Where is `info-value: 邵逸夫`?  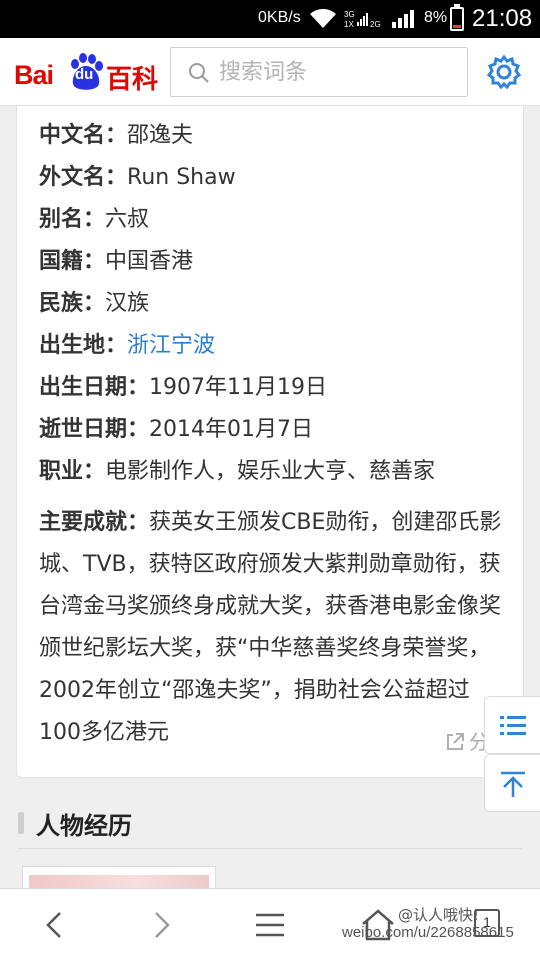
info-value: 邵逸夫 is located at coordinates (160, 135).